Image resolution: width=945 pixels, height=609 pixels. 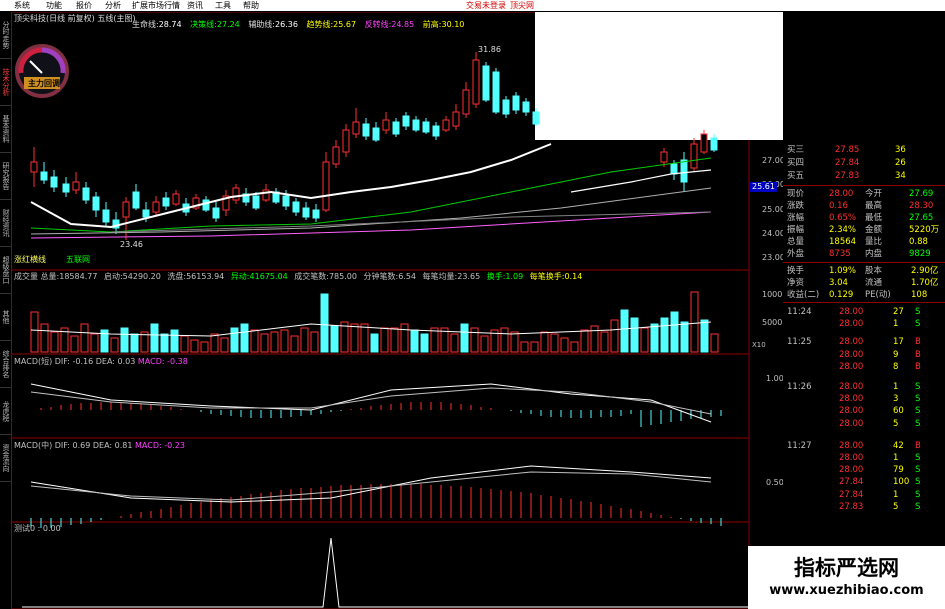 What do you see at coordinates (5, 317) in the screenshot?
I see `tab-other: 其他` at bounding box center [5, 317].